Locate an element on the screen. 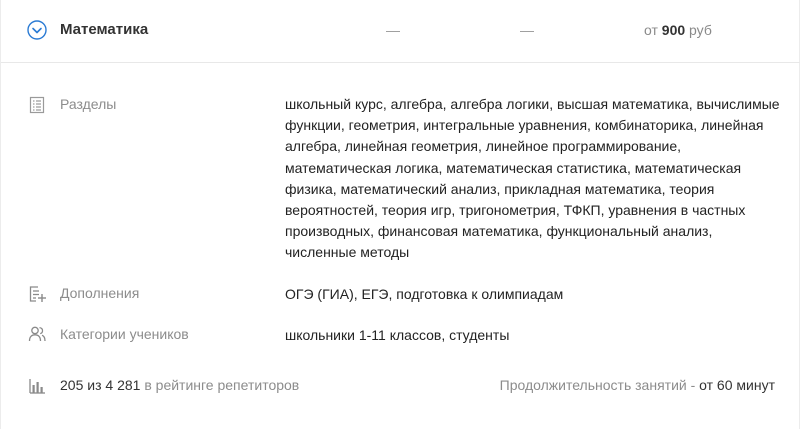 Image resolution: width=800 pixels, height=429 pixels. users-icon is located at coordinates (37, 334).